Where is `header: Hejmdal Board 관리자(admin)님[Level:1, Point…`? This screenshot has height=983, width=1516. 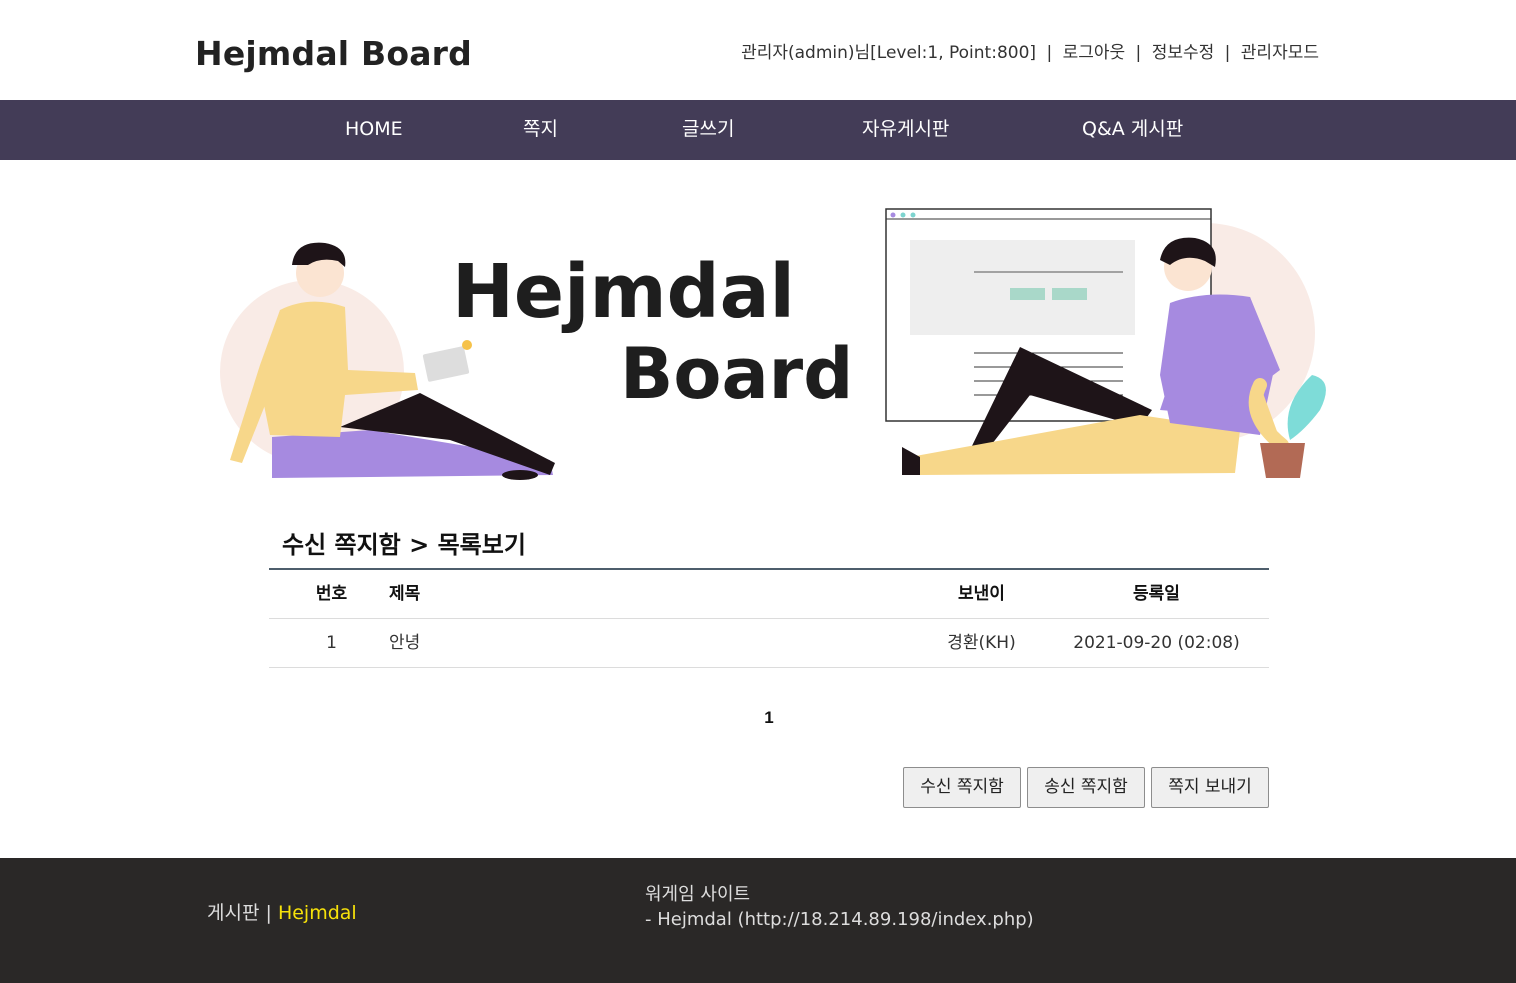 header: Hejmdal Board 관리자(admin)님[Level:1, Point… is located at coordinates (758, 50).